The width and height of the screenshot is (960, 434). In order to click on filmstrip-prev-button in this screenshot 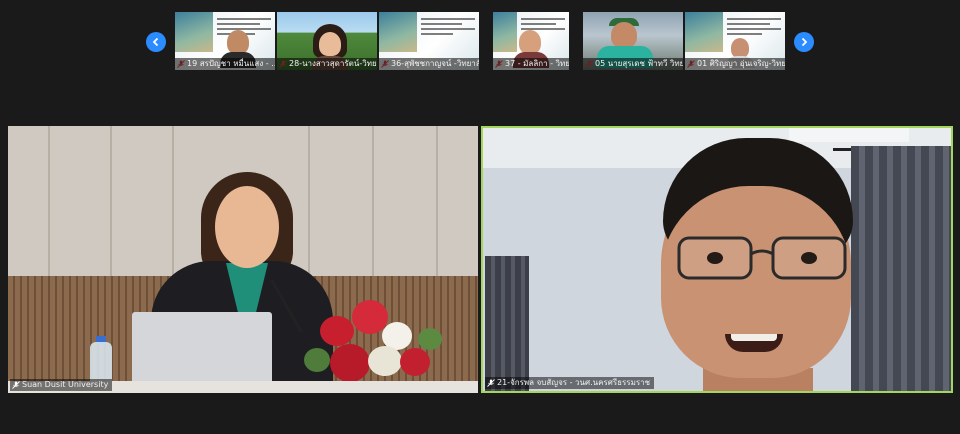, I will do `click(156, 42)`.